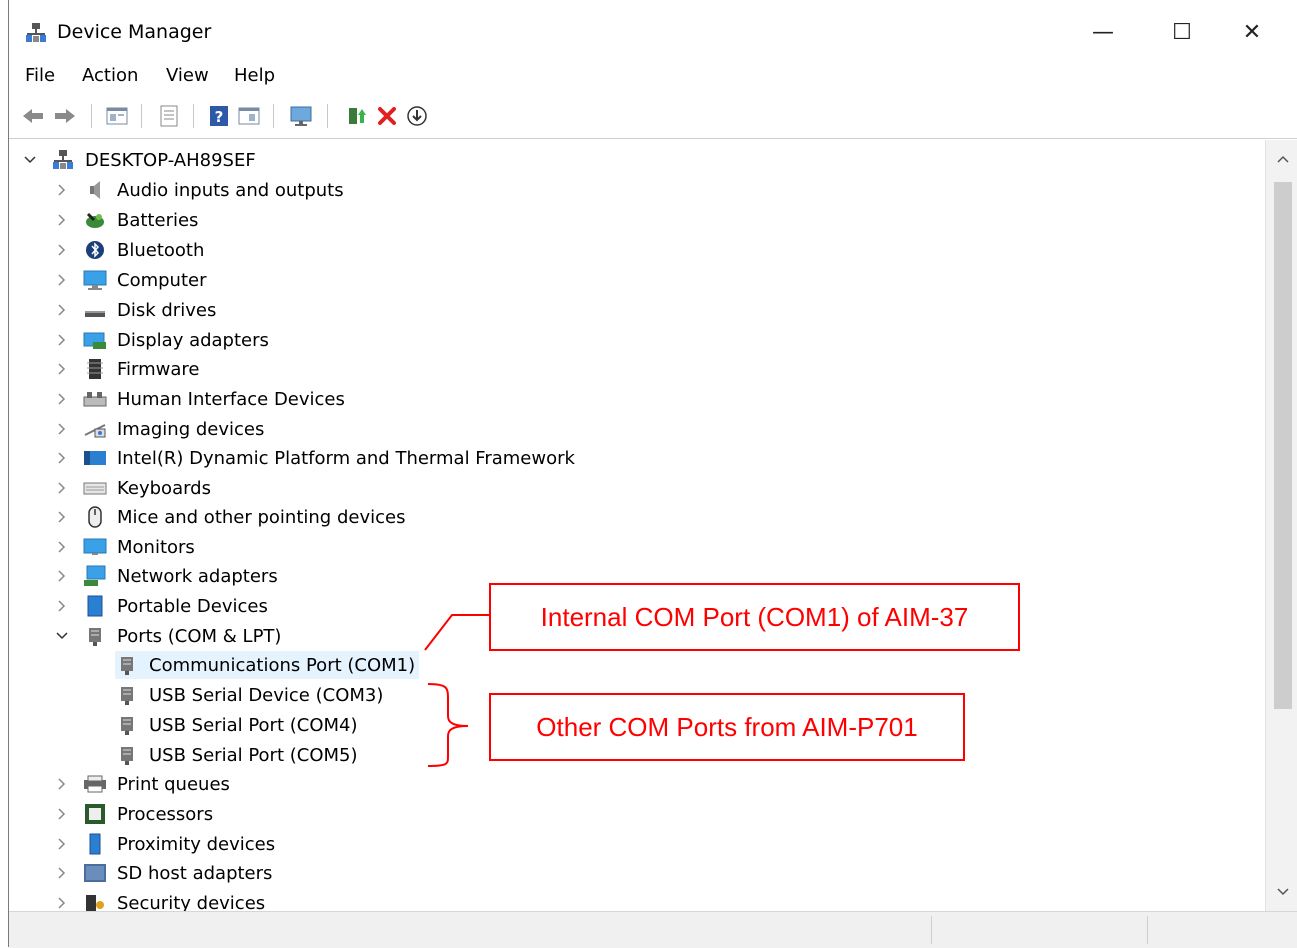  I want to click on close-button: ✕, so click(1252, 32).